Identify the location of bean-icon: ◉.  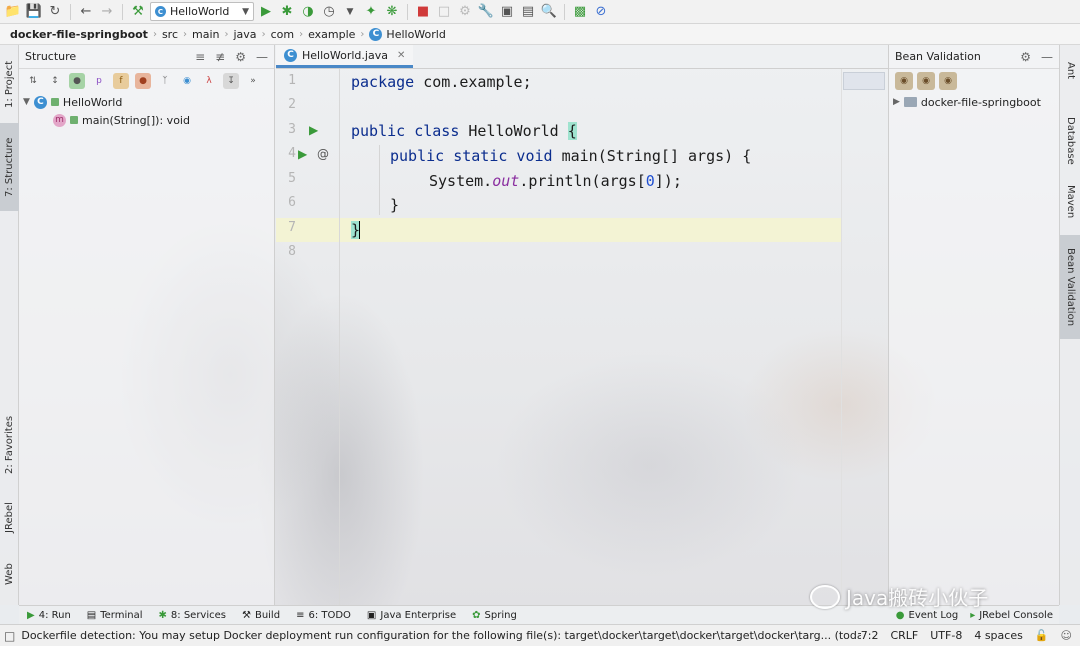
(904, 81).